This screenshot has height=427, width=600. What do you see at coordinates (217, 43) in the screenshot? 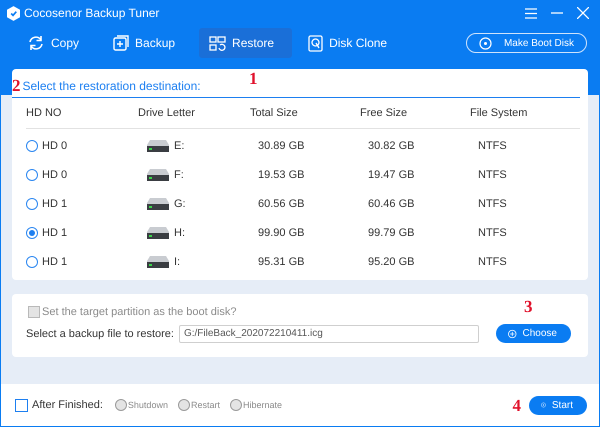
I see `restore-icon` at bounding box center [217, 43].